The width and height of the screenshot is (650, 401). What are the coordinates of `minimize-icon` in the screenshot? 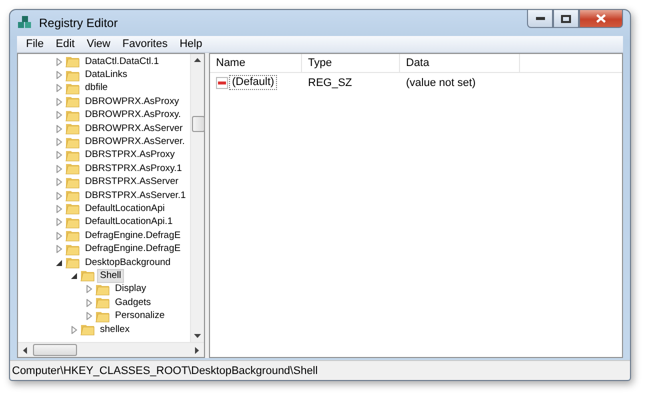 It's located at (540, 18).